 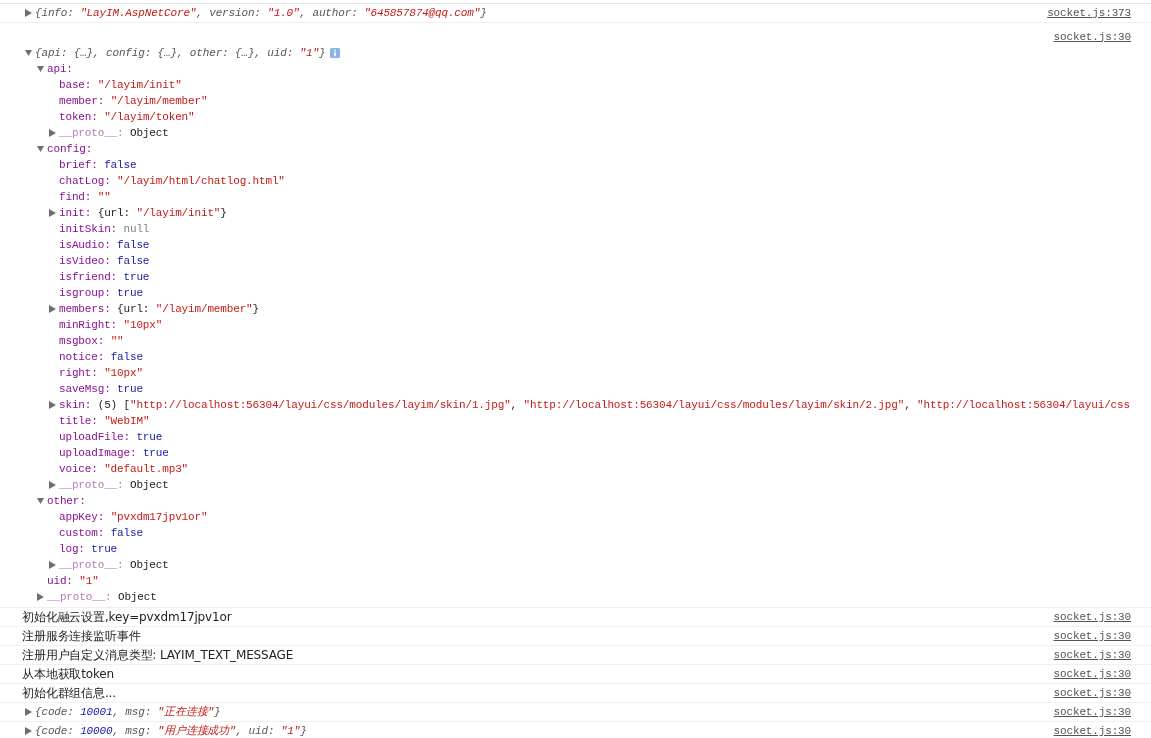 What do you see at coordinates (335, 53) in the screenshot?
I see `info-icon` at bounding box center [335, 53].